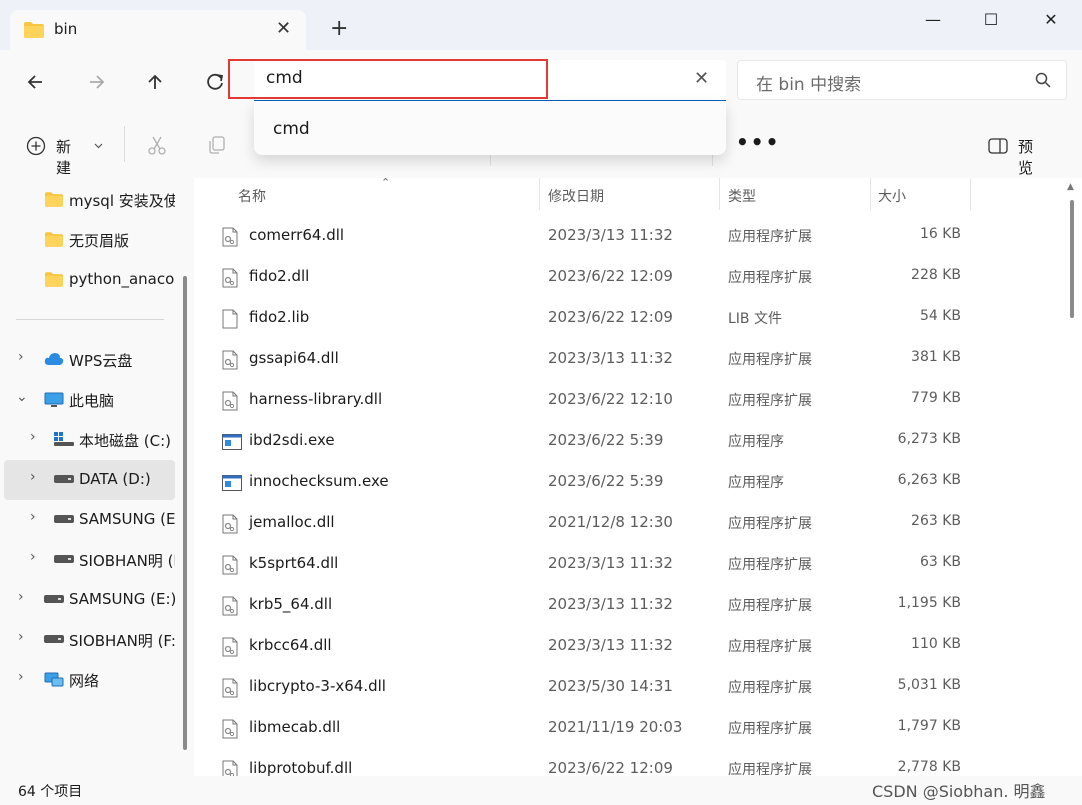 This screenshot has height=805, width=1082. I want to click on close-window-button: ✕, so click(1051, 20).